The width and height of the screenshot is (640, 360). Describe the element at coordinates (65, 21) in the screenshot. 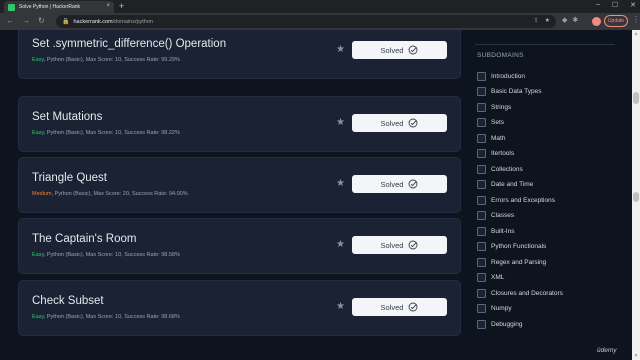

I see `lock-icon: 🔒` at that location.